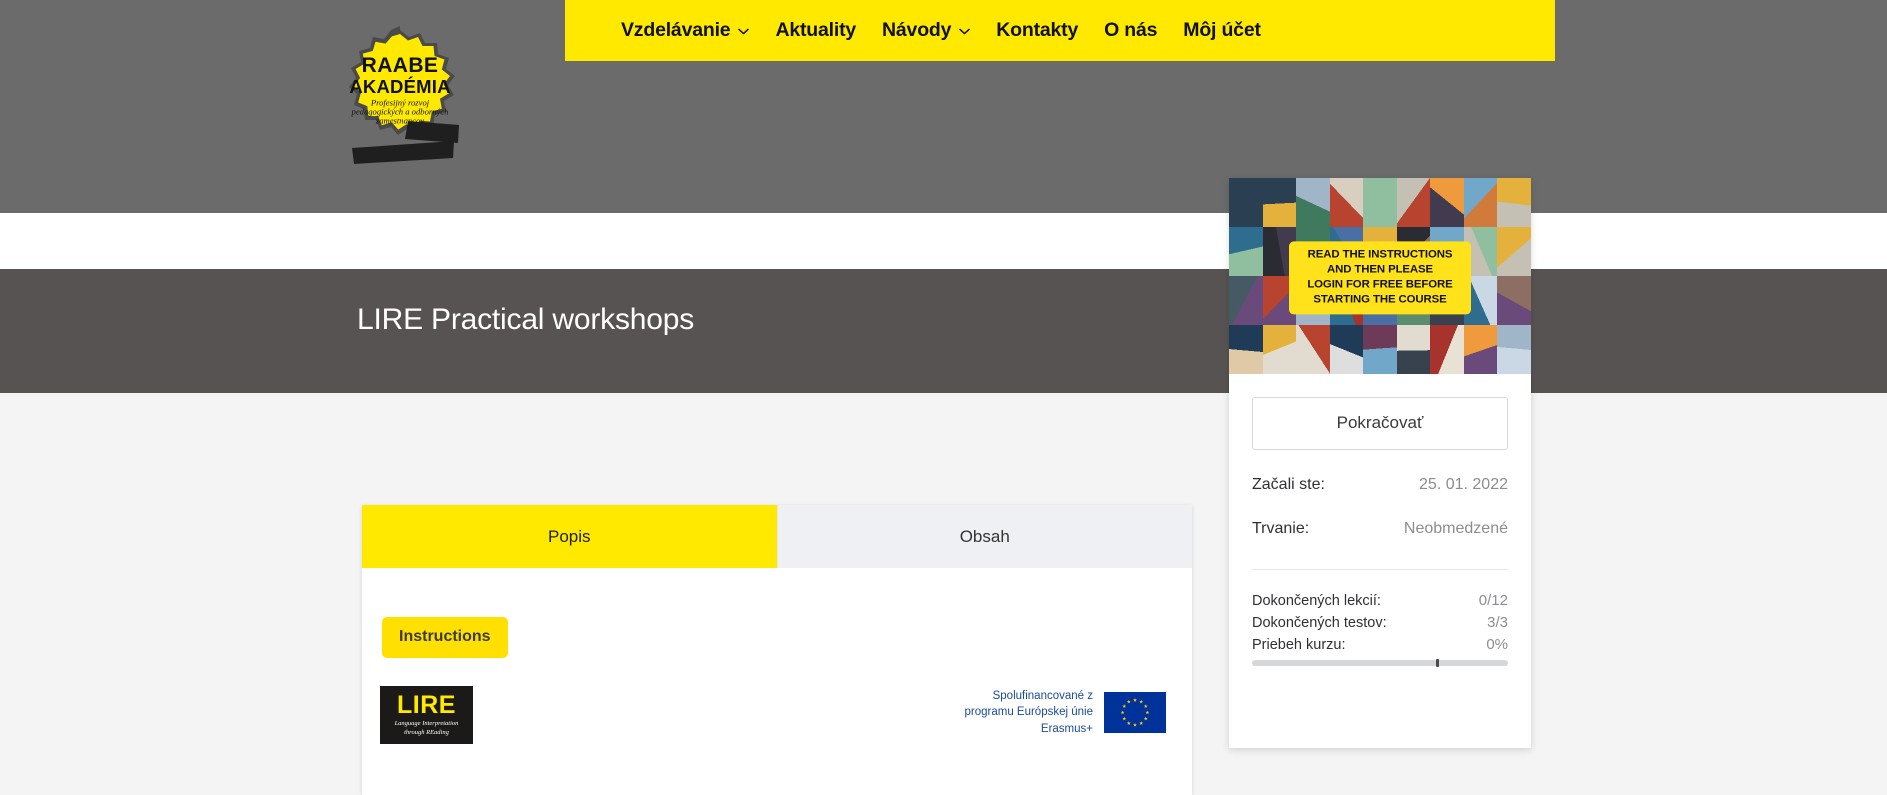 The image size is (1887, 795). Describe the element at coordinates (1288, 484) in the screenshot. I see `meta-label: Začali ste:` at that location.